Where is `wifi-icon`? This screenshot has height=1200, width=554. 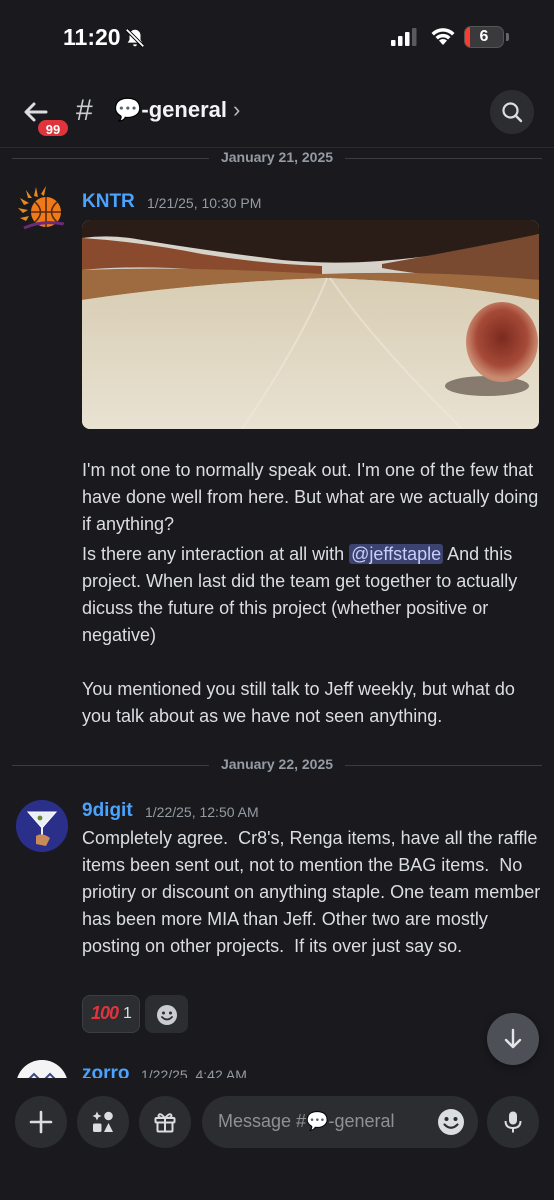
wifi-icon is located at coordinates (443, 36).